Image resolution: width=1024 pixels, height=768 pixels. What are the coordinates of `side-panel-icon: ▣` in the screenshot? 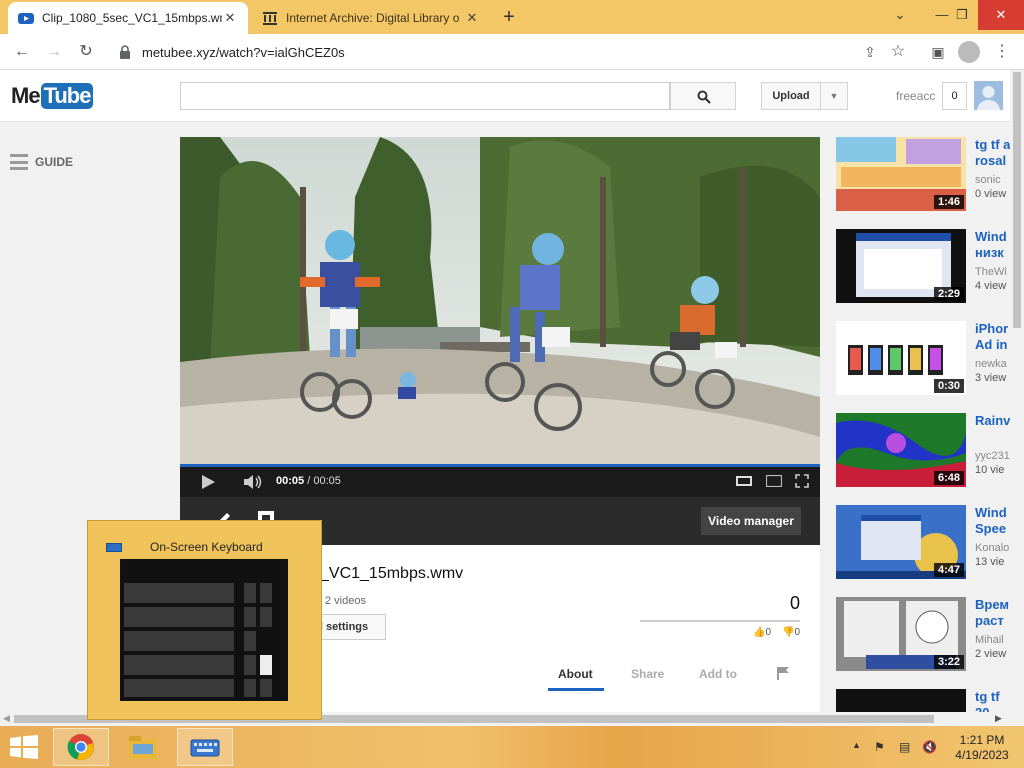 It's located at (938, 52).